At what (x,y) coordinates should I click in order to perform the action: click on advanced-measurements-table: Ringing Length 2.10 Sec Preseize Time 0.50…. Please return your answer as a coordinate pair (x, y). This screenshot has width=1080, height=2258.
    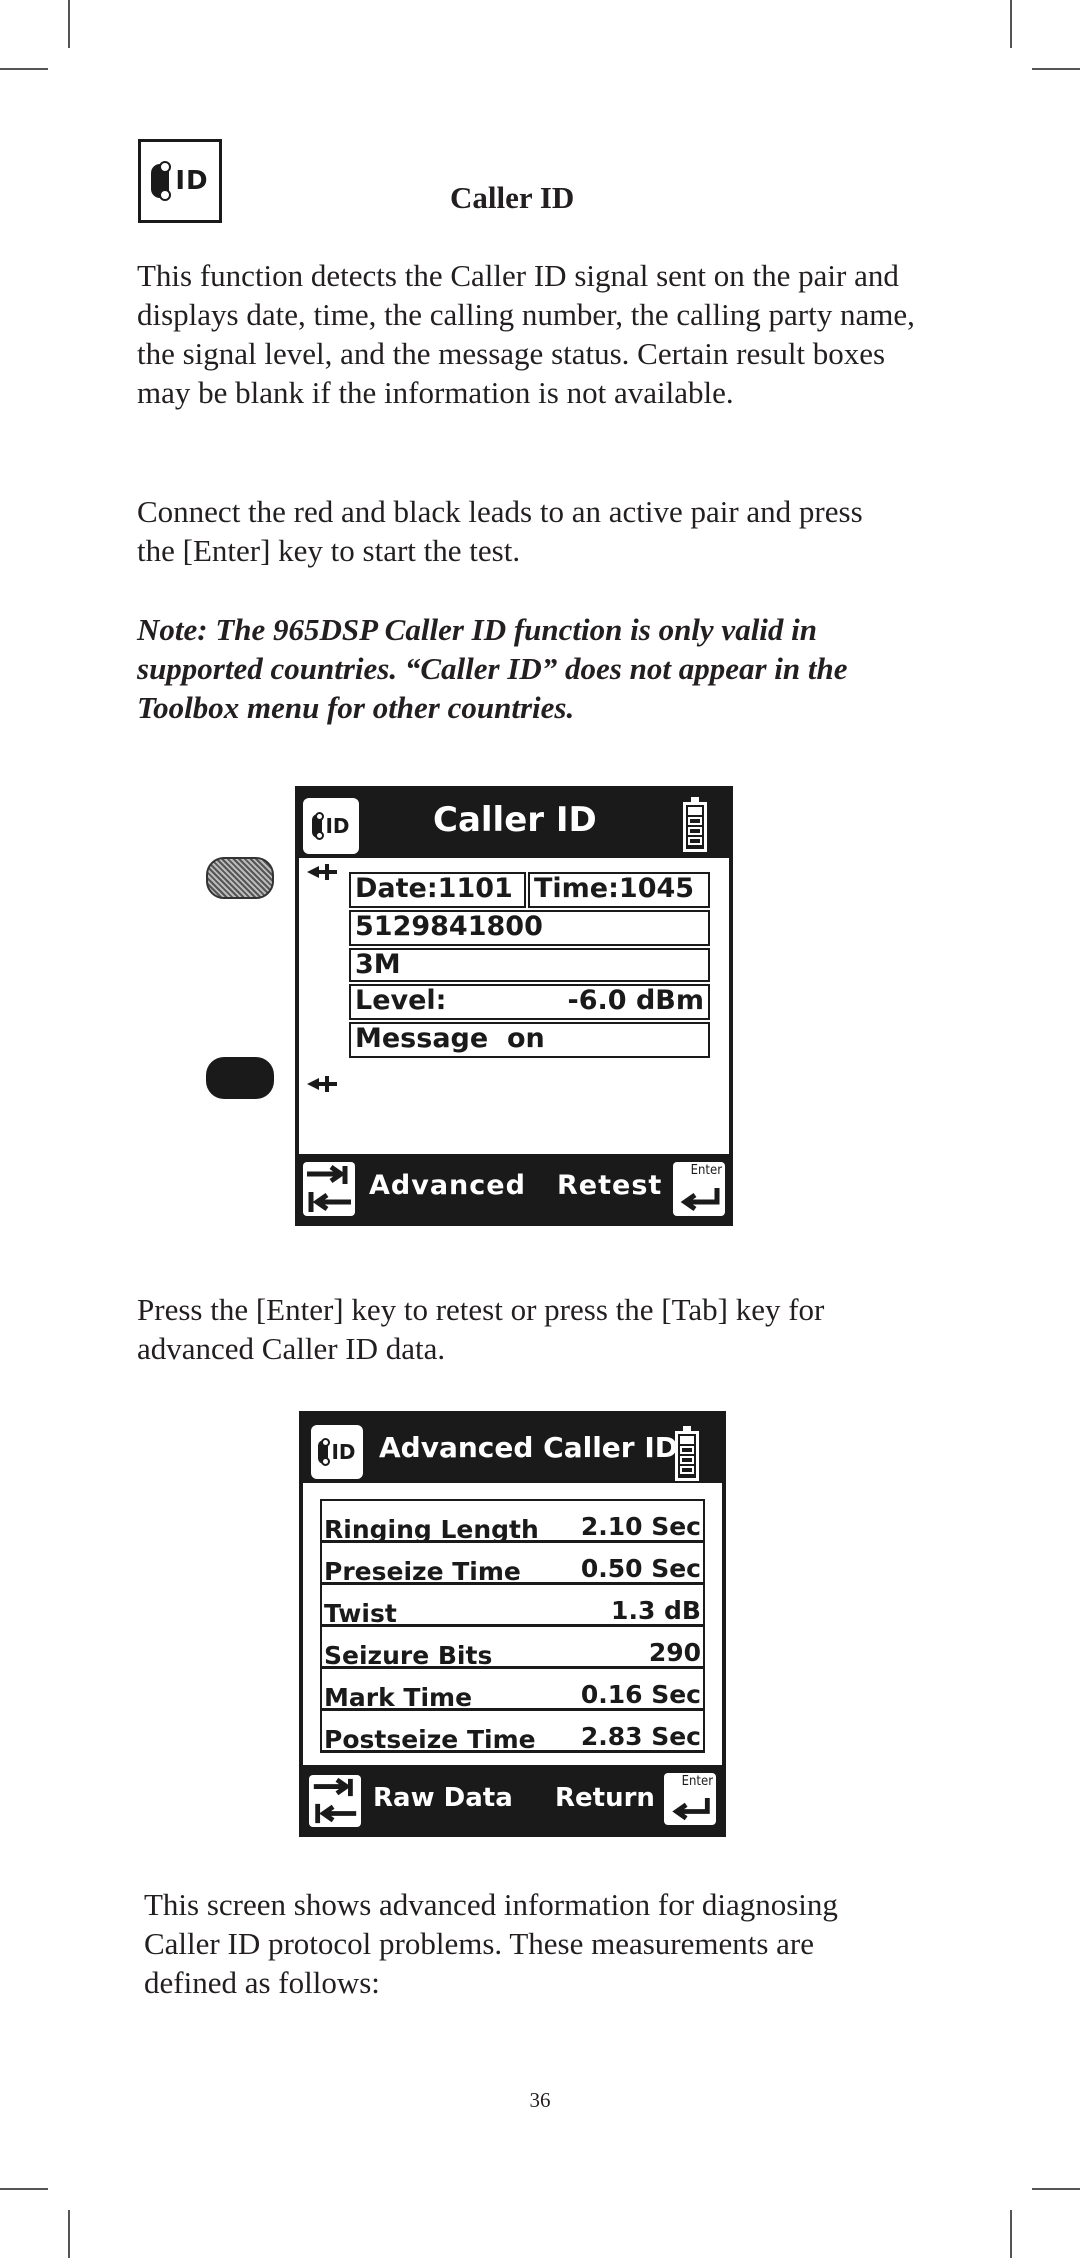
    Looking at the image, I should click on (512, 1626).